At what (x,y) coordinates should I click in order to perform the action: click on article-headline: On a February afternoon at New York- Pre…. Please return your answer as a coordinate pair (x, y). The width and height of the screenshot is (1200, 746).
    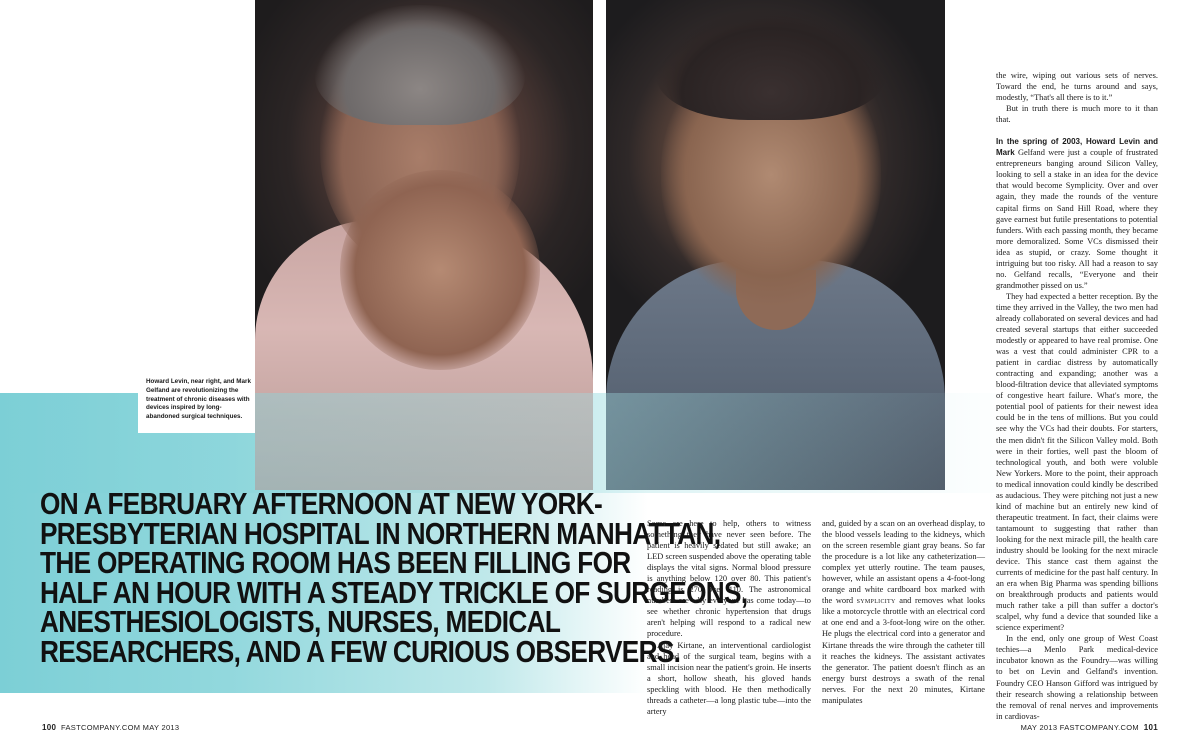
    Looking at the image, I should click on (394, 578).